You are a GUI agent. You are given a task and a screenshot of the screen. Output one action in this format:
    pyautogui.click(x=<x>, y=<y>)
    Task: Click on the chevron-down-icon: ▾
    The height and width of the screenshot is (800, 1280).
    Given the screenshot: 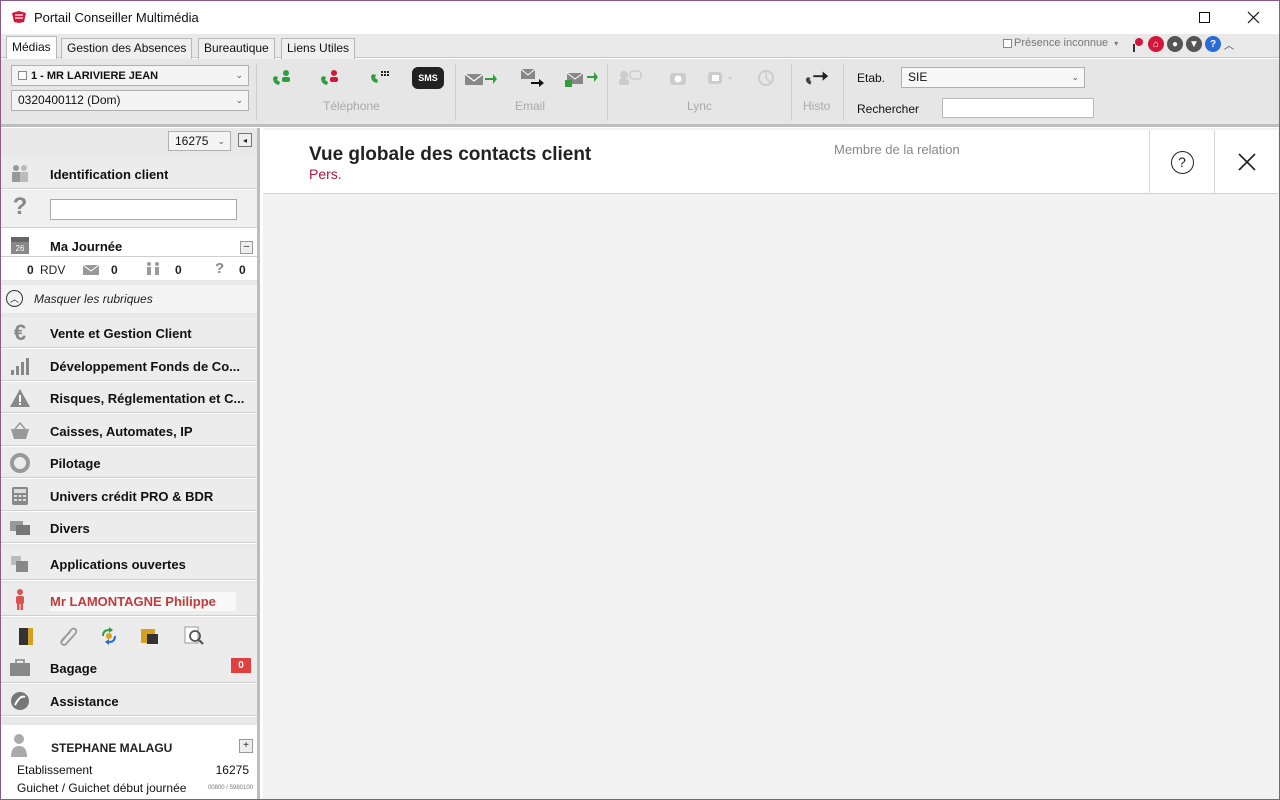 What is the action you would take?
    pyautogui.click(x=1116, y=43)
    